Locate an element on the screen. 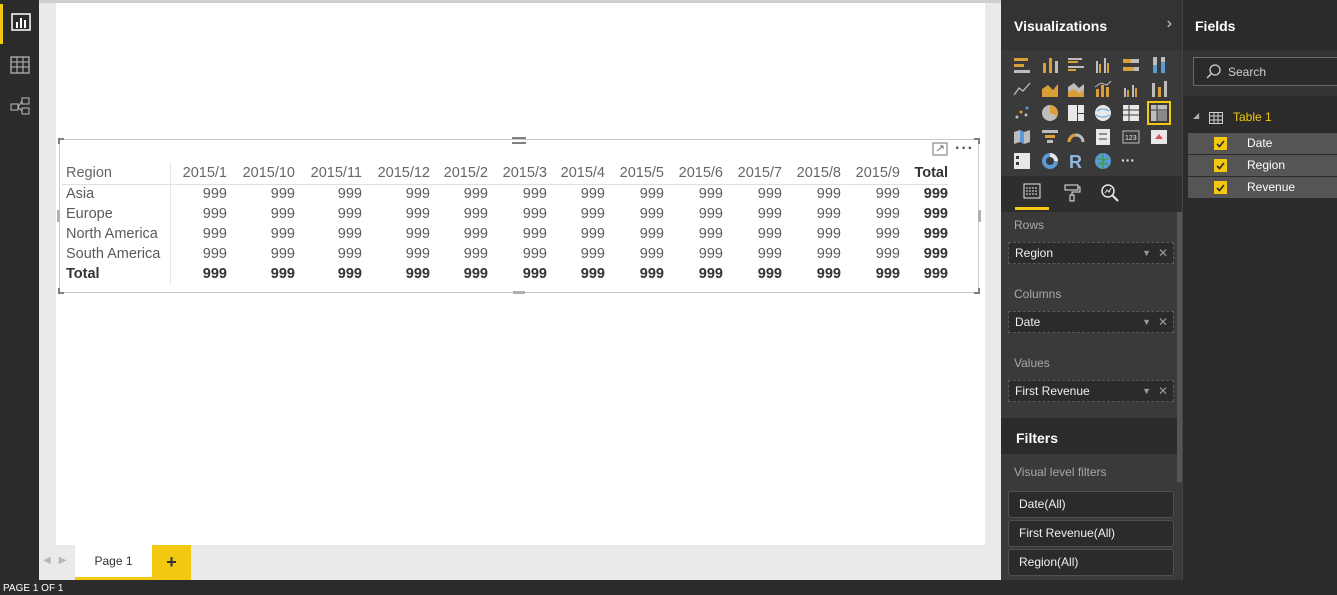 The image size is (1337, 595). relationships-view-button is located at coordinates (19, 108).